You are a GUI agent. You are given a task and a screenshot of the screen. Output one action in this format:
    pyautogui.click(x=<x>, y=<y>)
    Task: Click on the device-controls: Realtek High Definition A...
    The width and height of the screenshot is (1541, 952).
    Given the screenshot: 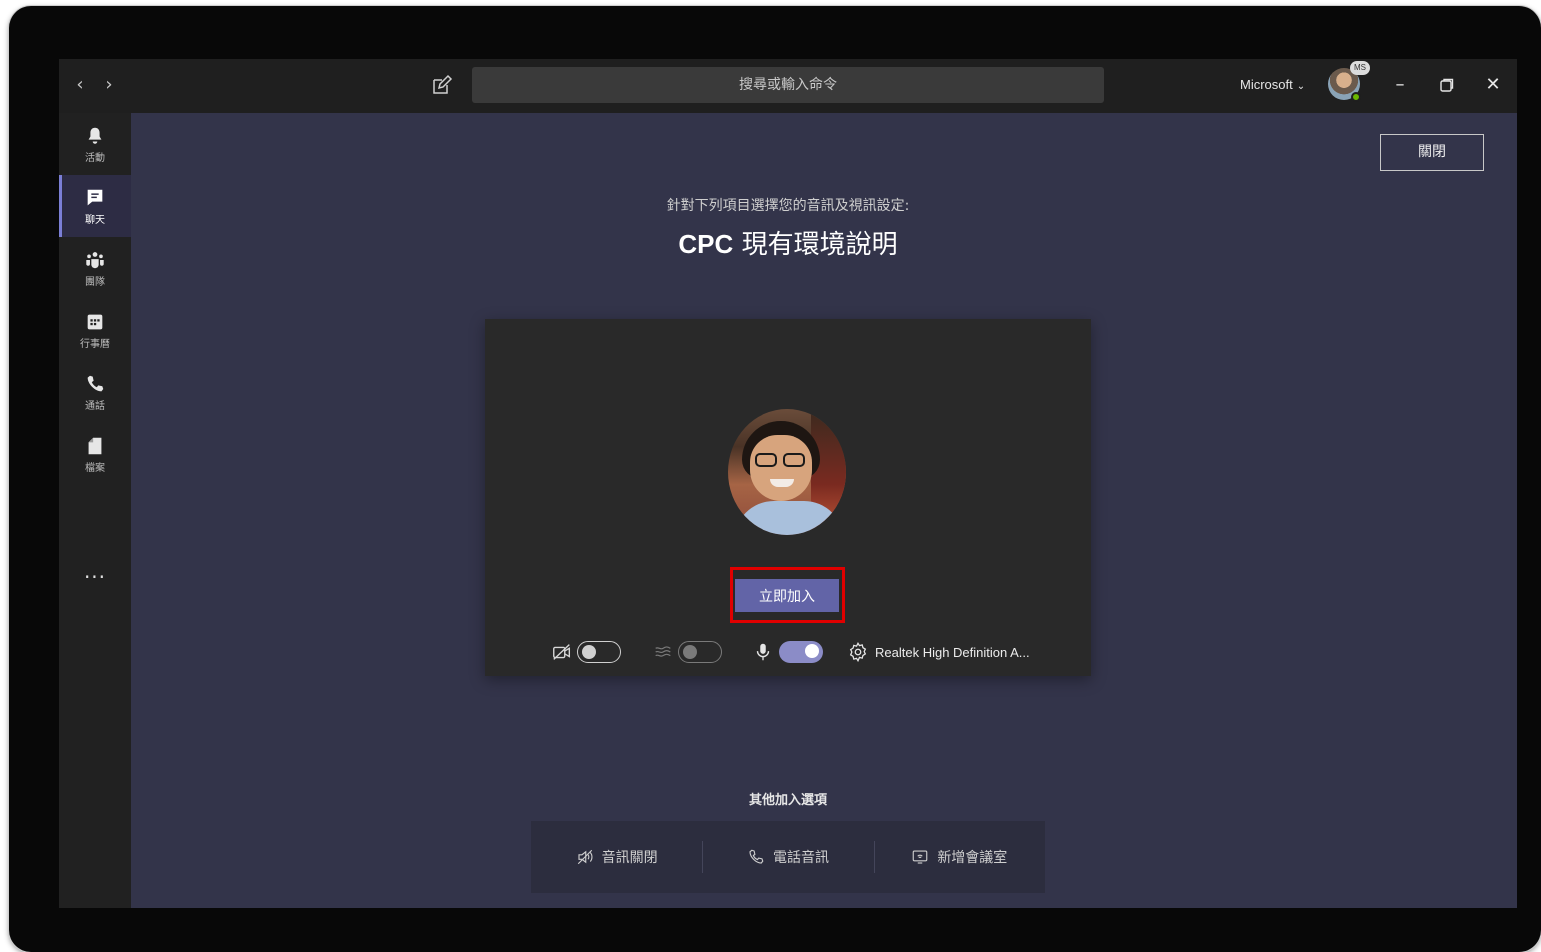 What is the action you would take?
    pyautogui.click(x=788, y=652)
    